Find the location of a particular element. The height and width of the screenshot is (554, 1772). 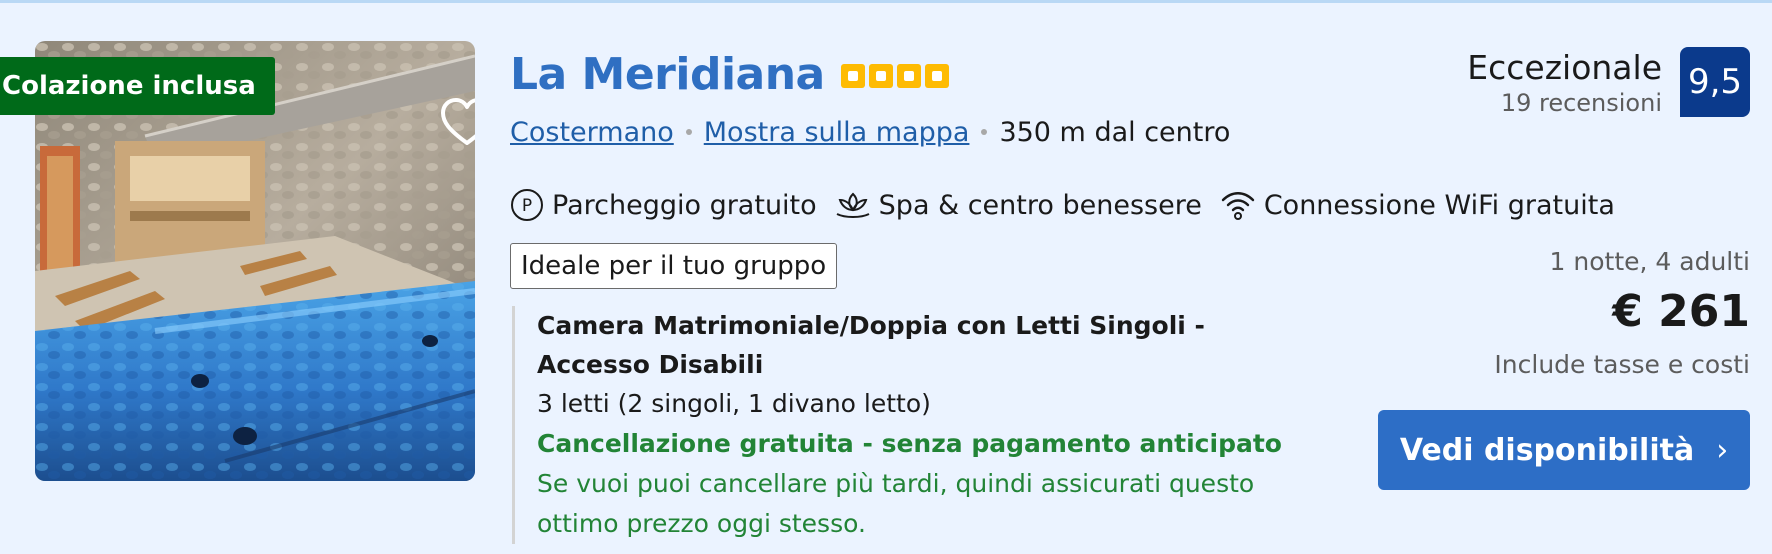

map-link: Mostra sulla mappa is located at coordinates (837, 132).